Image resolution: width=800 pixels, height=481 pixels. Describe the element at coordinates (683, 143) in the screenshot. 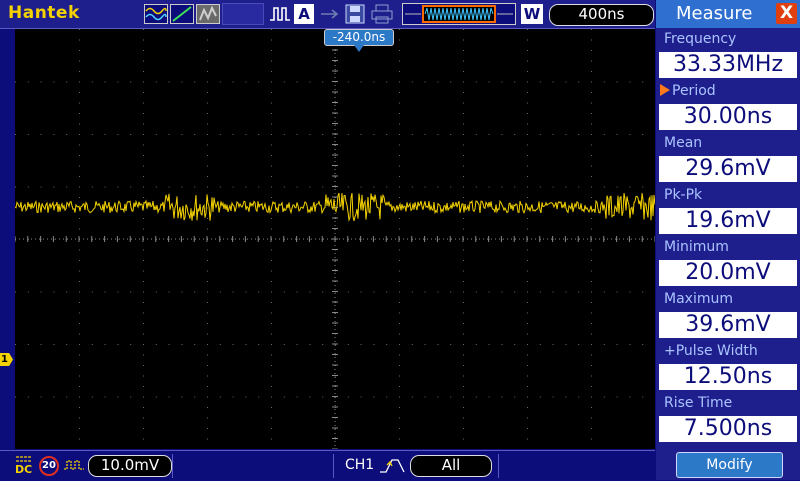

I see `measure-label-text: Mean` at that location.